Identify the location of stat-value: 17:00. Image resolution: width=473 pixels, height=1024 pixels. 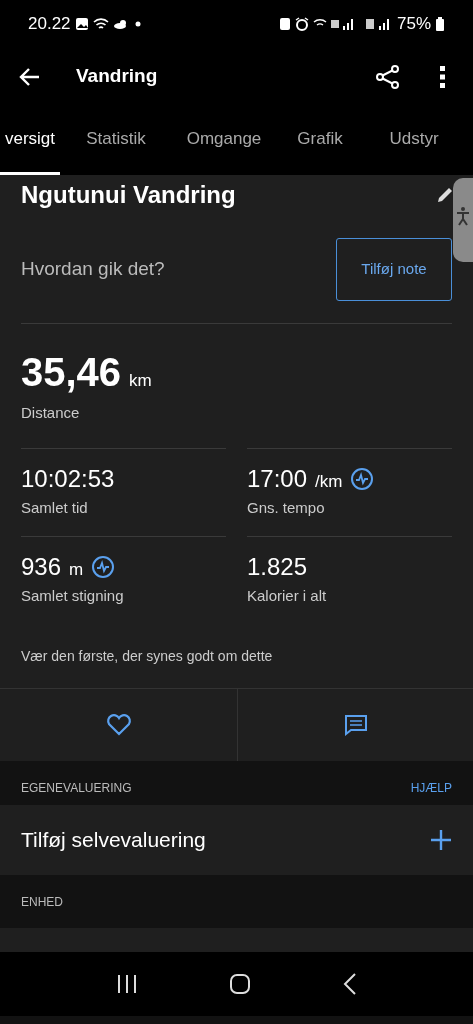
(277, 479).